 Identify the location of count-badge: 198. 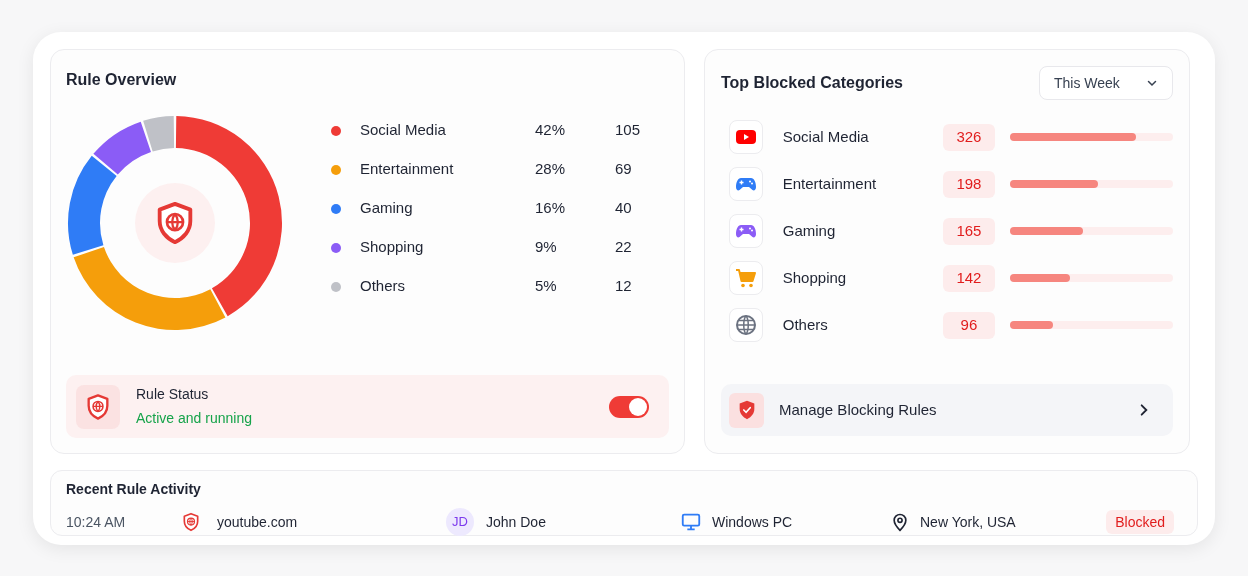
(969, 184).